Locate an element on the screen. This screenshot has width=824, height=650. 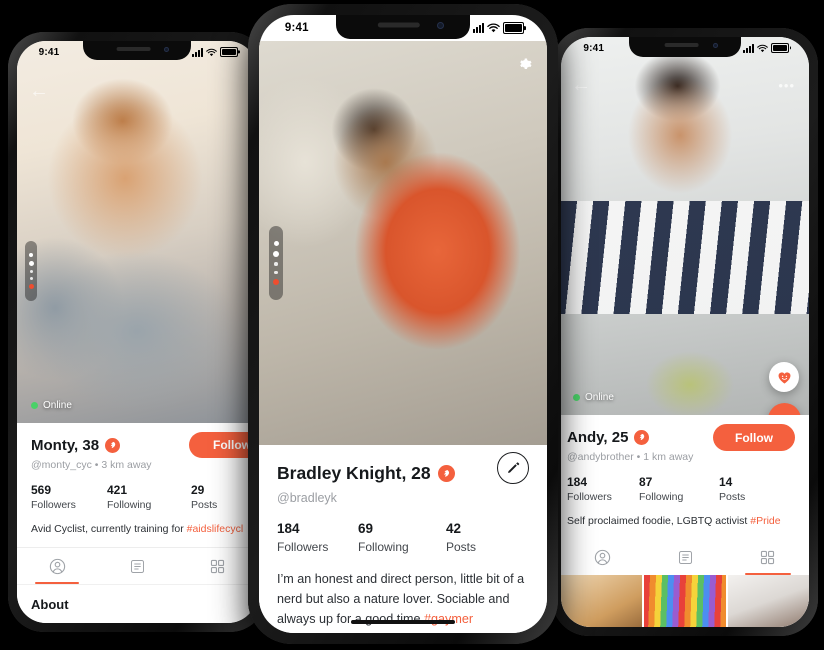
page-title: Bradley Knight, 28 is located at coordinates (354, 473).